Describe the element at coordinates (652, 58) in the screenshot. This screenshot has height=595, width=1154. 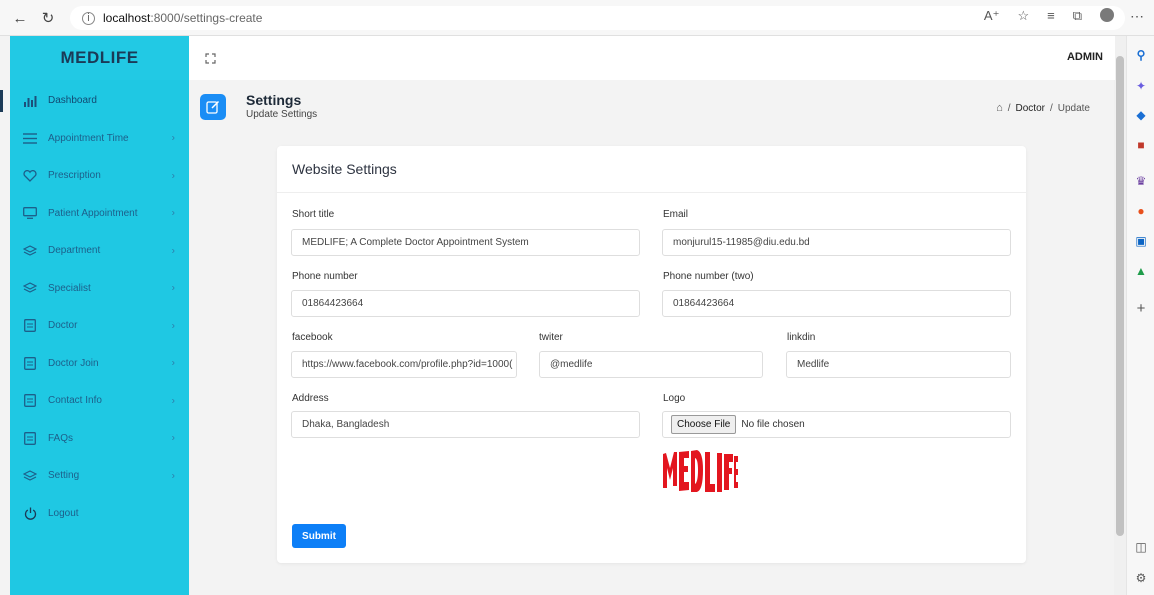
I see `topbar: ADMIN` at that location.